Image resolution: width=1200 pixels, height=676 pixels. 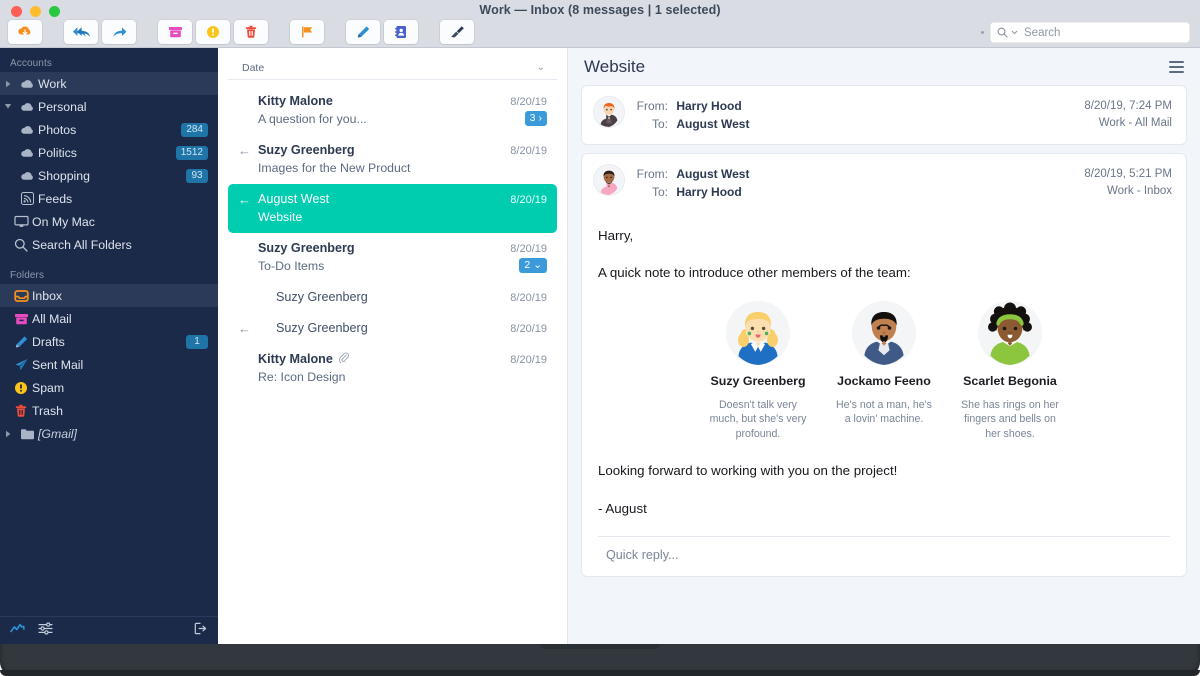 What do you see at coordinates (109, 364) in the screenshot?
I see `sidebar-item-sent-mail: Sent Mail` at bounding box center [109, 364].